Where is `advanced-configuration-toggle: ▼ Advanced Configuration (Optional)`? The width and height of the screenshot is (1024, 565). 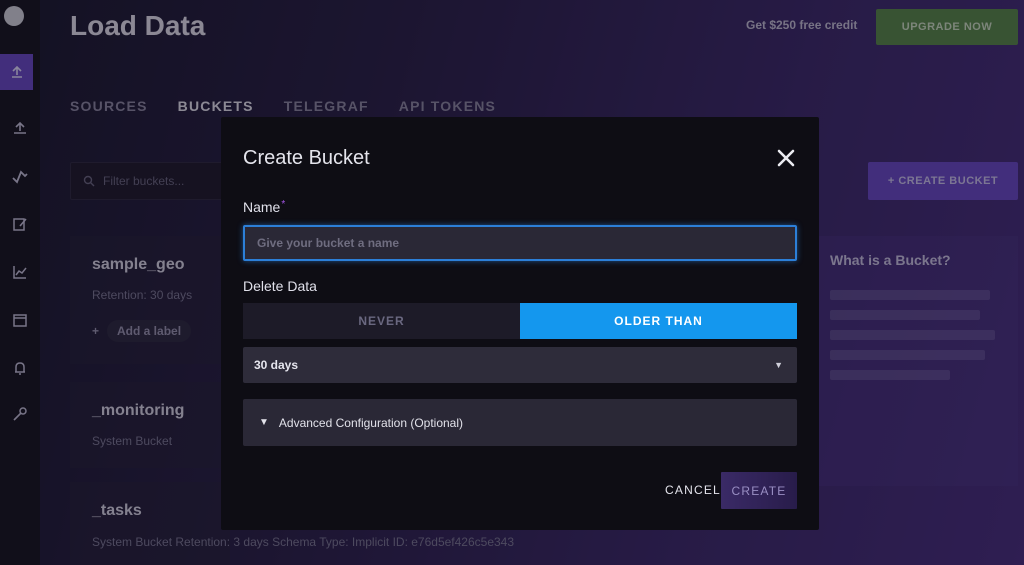 advanced-configuration-toggle: ▼ Advanced Configuration (Optional) is located at coordinates (520, 422).